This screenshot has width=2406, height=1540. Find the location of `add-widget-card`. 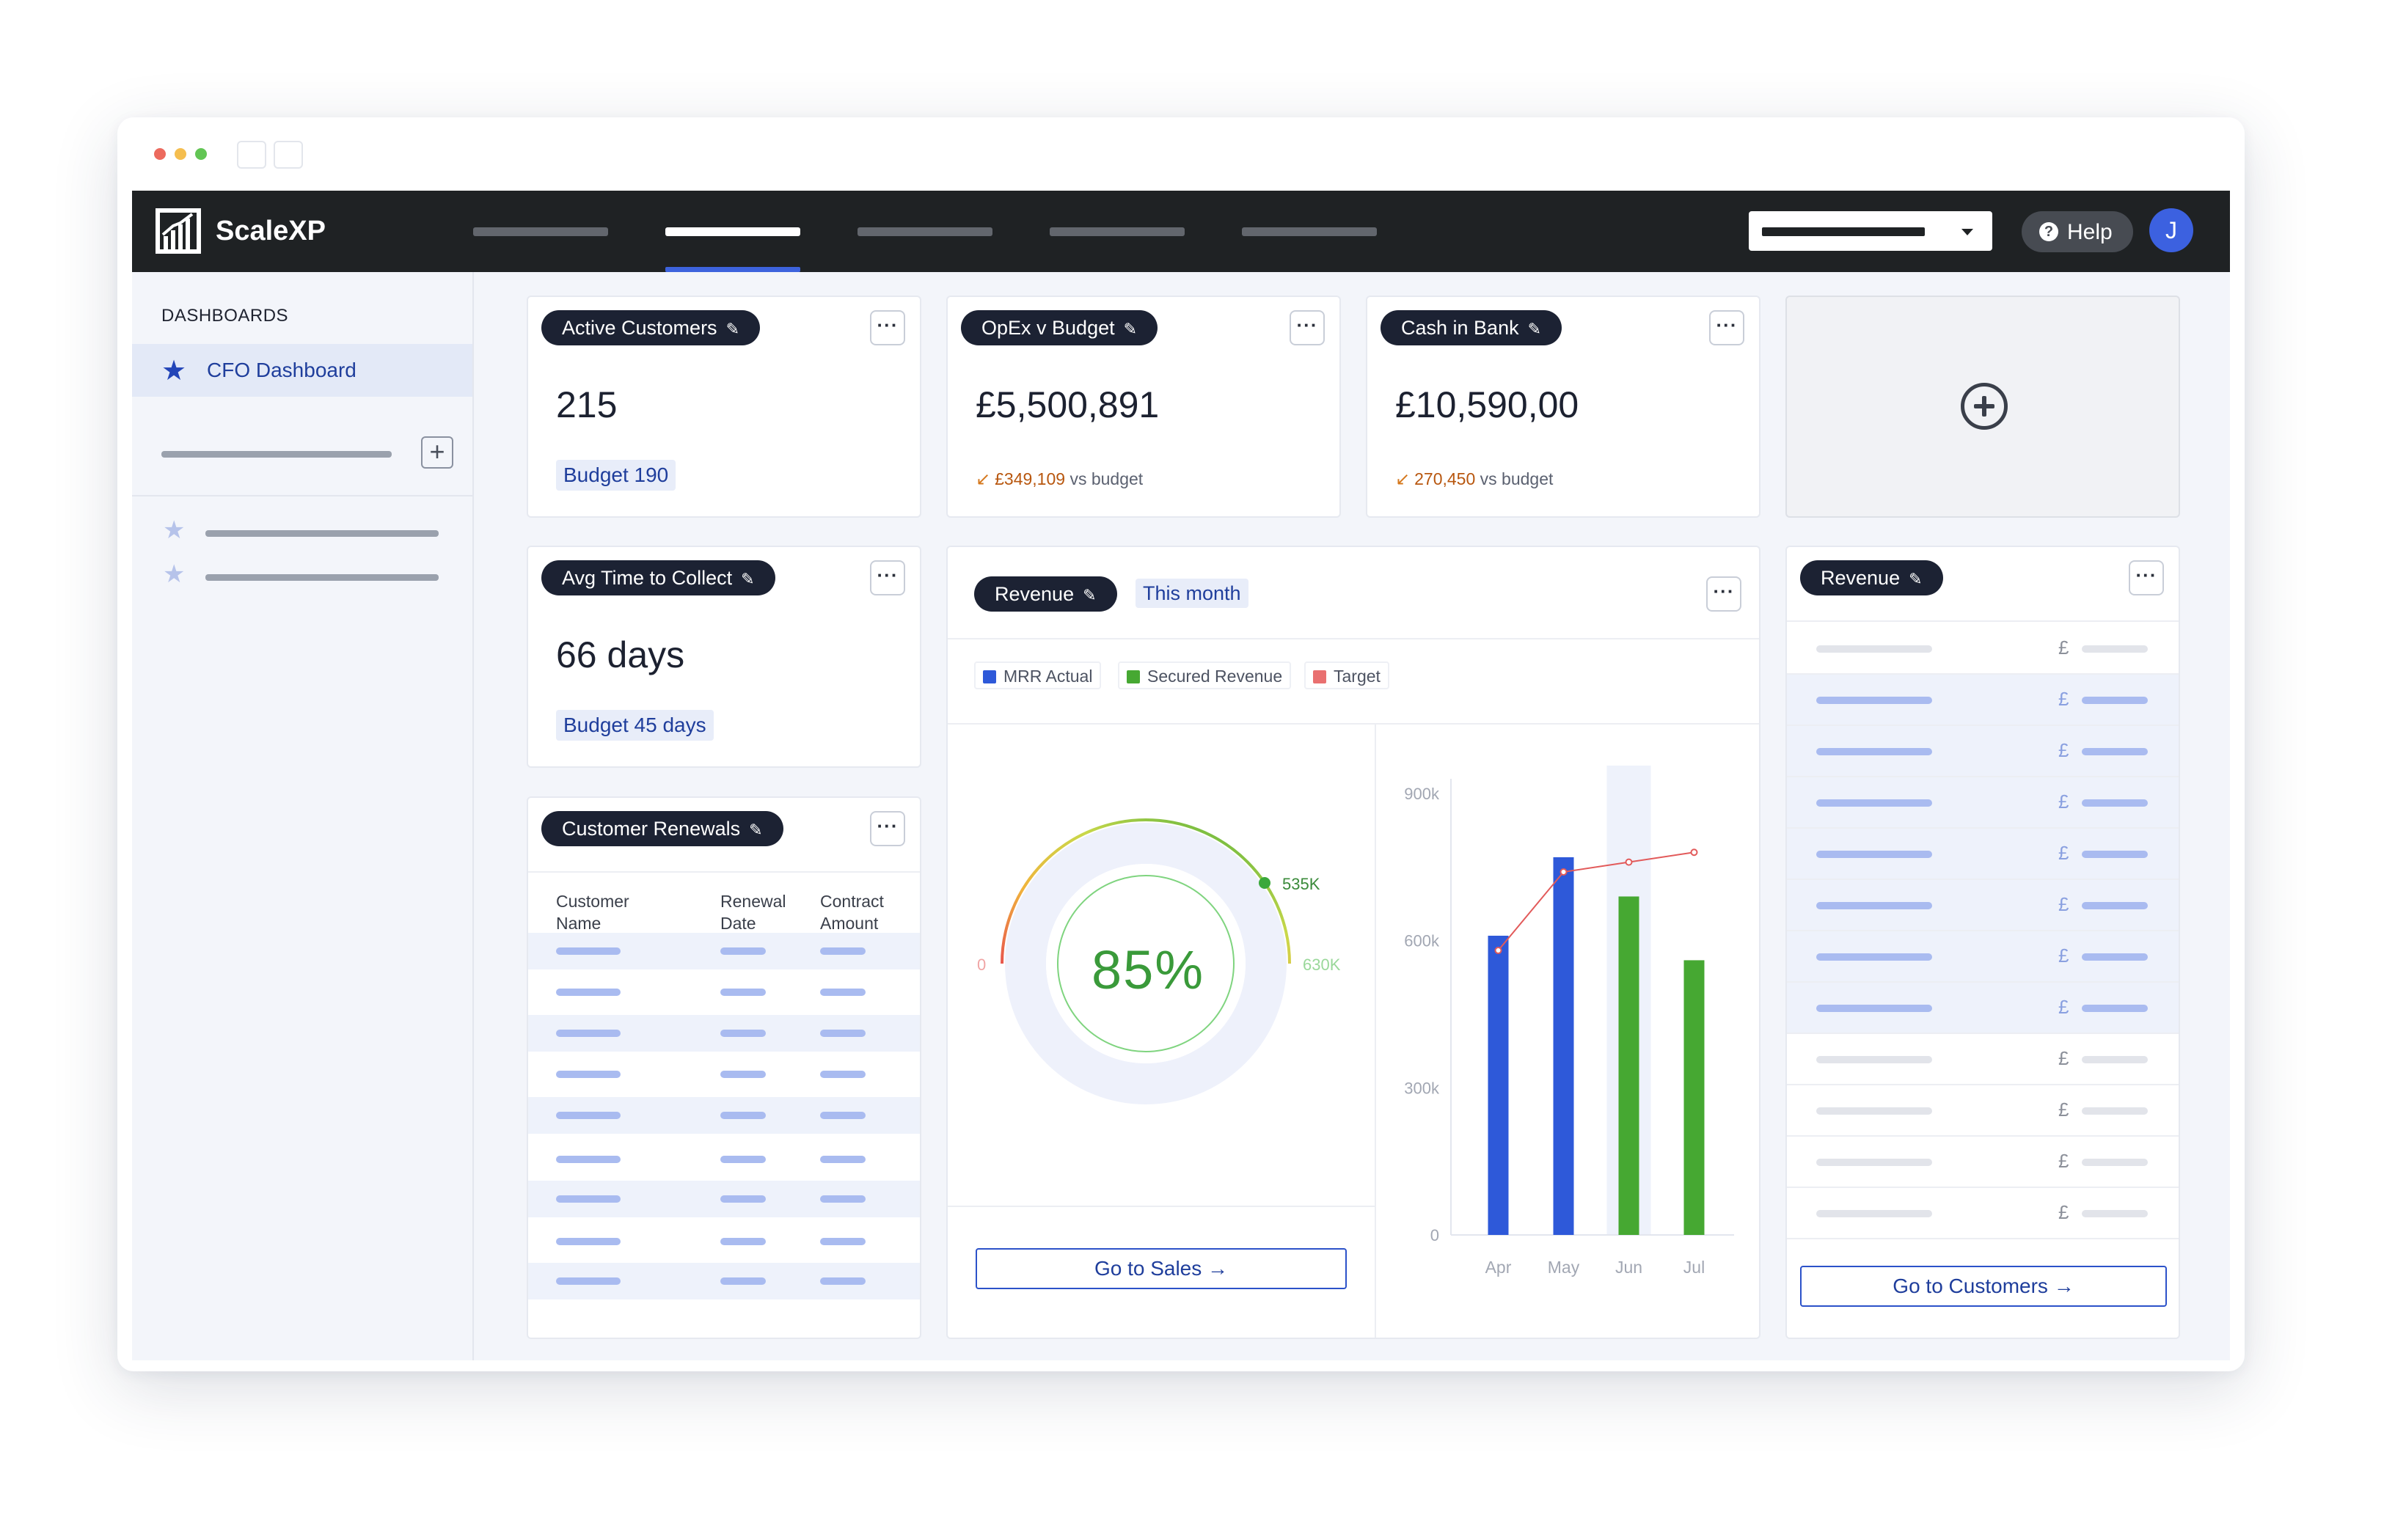

add-widget-card is located at coordinates (1983, 407).